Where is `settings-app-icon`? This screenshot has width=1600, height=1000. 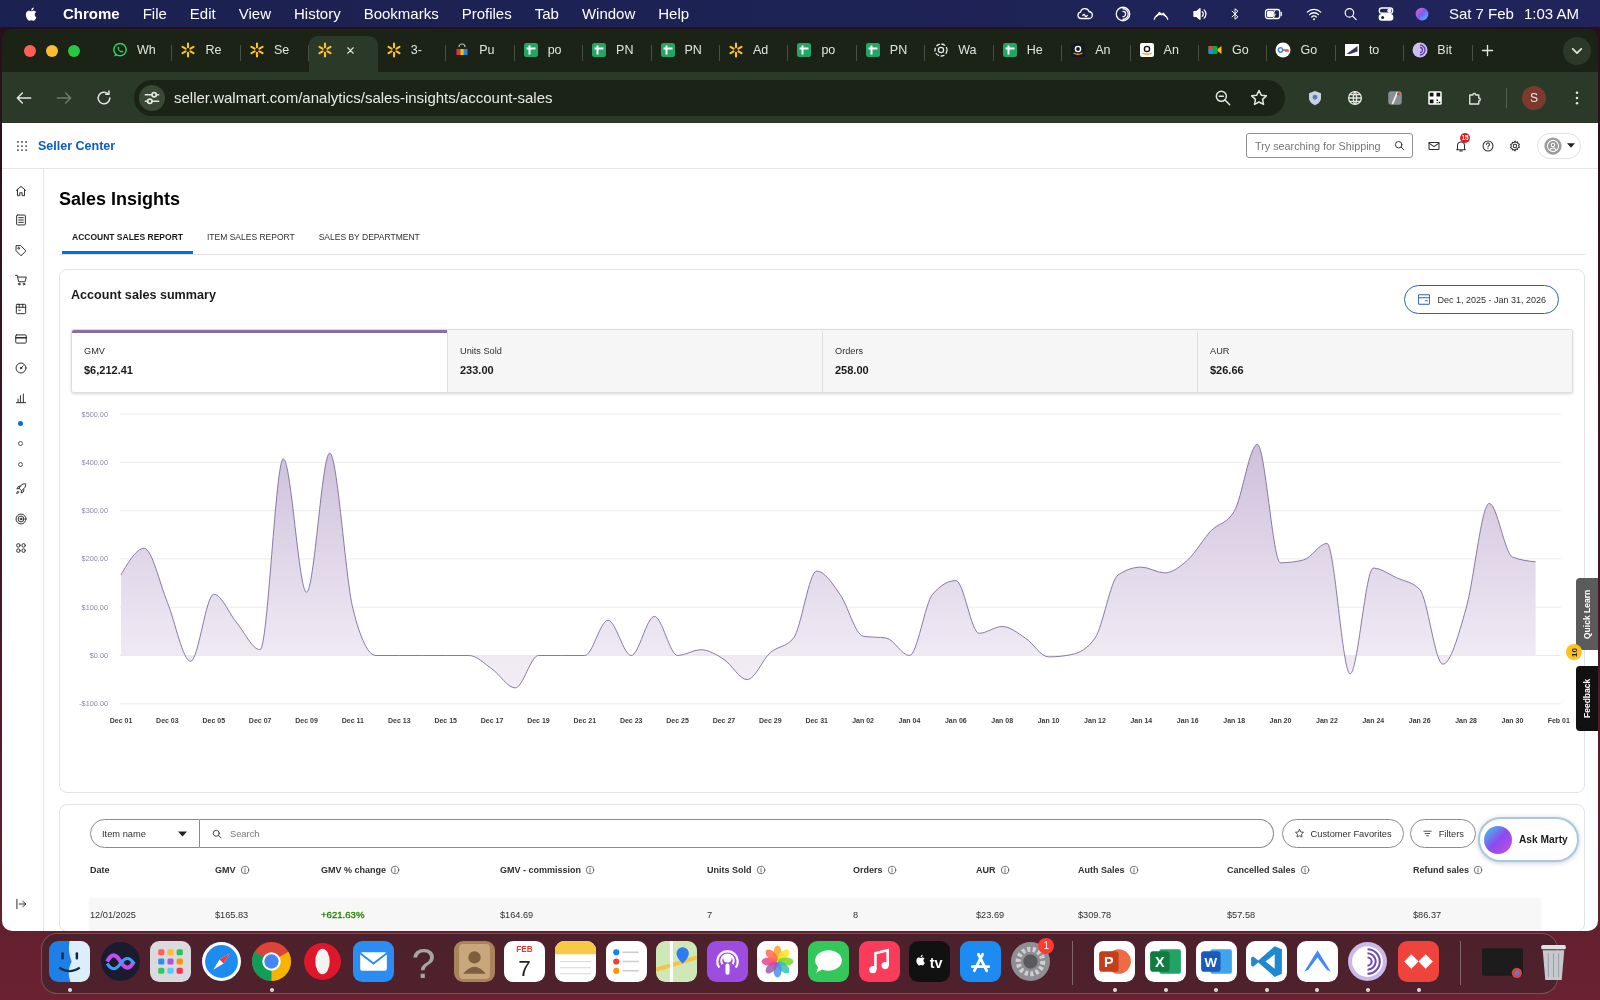 settings-app-icon is located at coordinates (1031, 961).